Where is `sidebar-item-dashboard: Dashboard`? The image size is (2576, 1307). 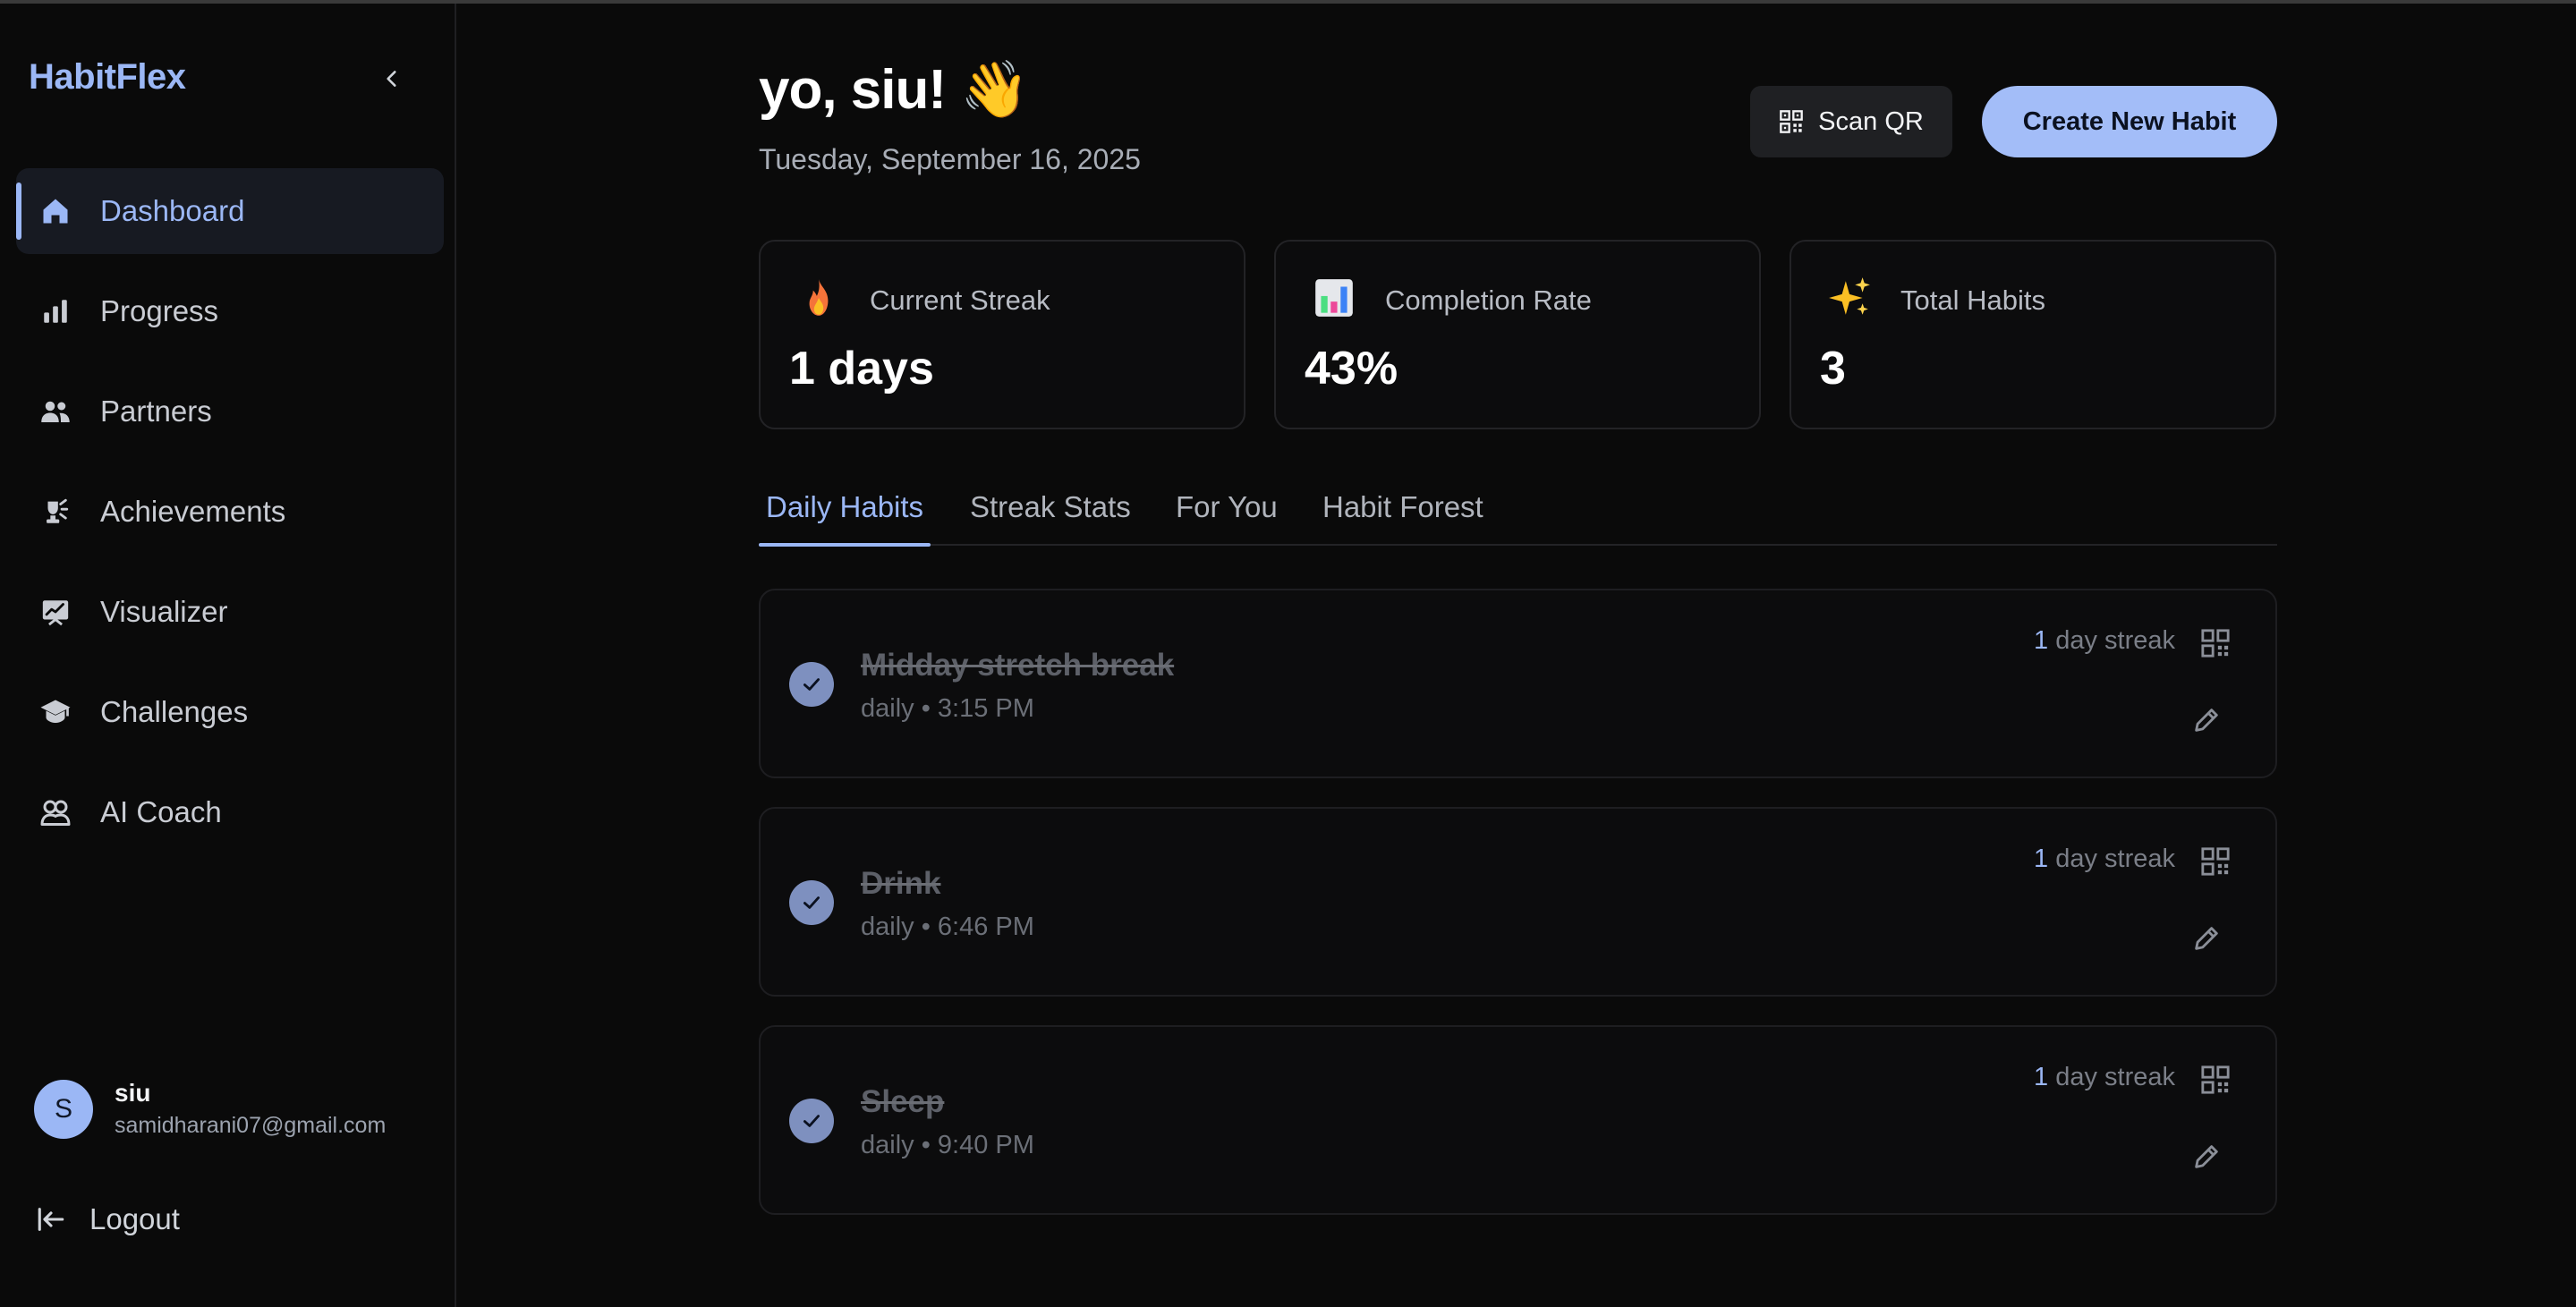 sidebar-item-dashboard: Dashboard is located at coordinates (230, 211).